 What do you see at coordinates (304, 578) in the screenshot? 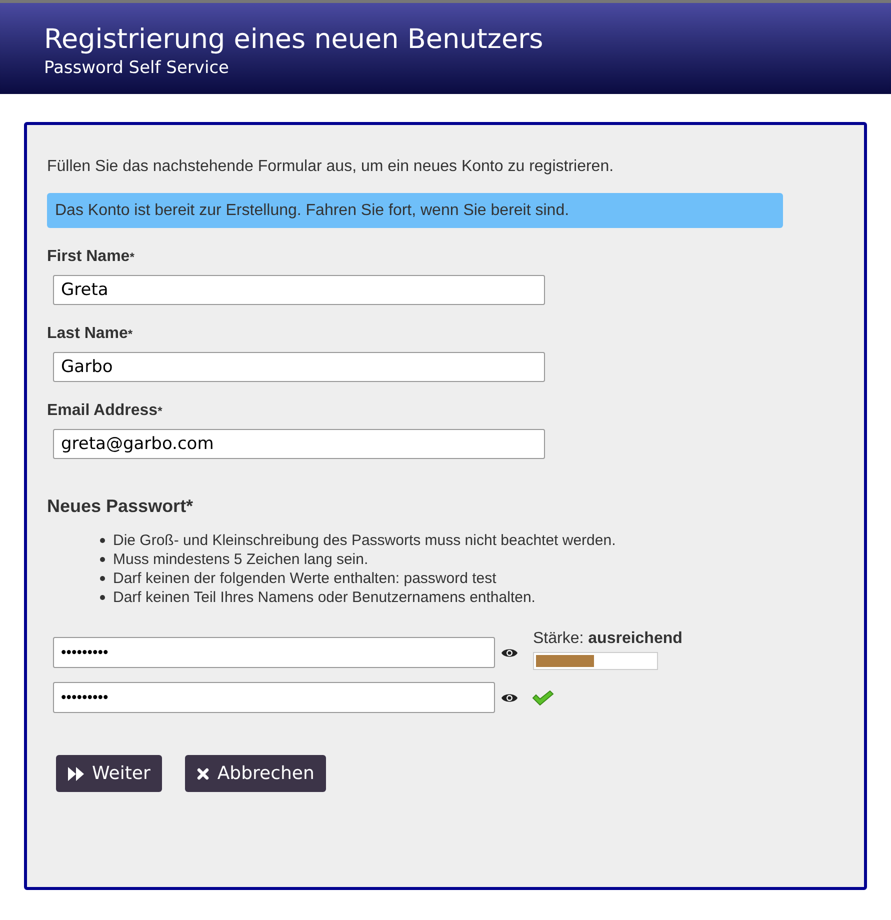
I see `password-rule: Darf keinen der folgenden Werte enthalten: password test` at bounding box center [304, 578].